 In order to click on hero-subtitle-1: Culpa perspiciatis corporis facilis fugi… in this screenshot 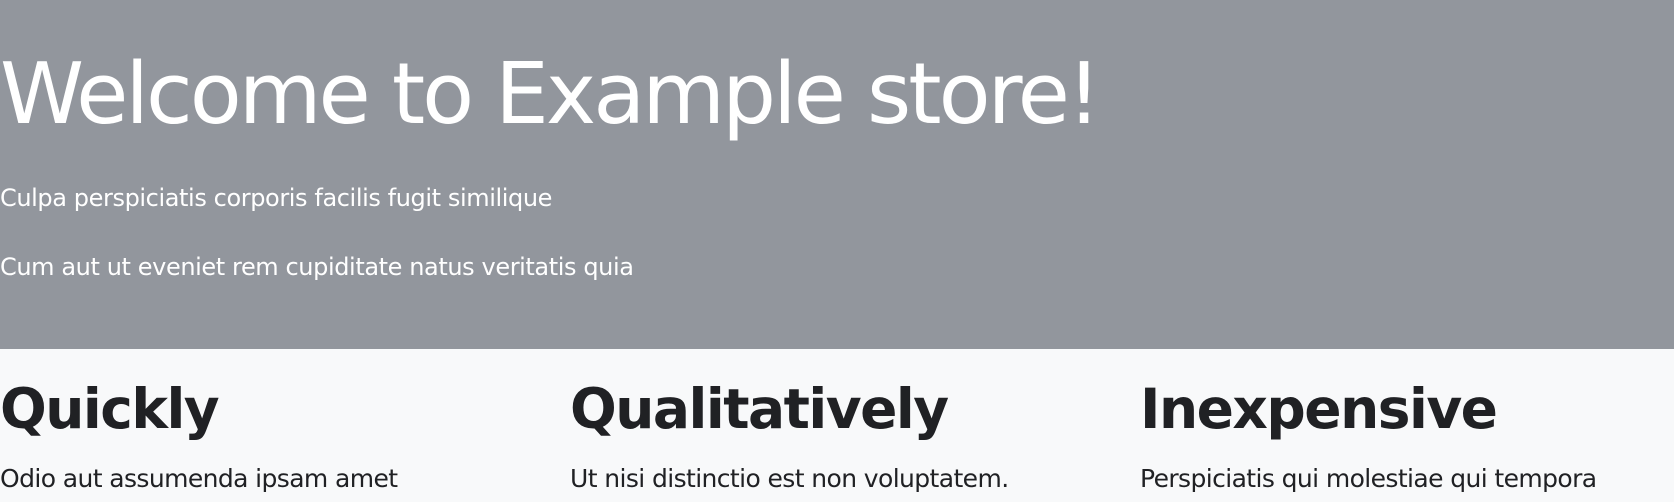, I will do `click(276, 198)`.